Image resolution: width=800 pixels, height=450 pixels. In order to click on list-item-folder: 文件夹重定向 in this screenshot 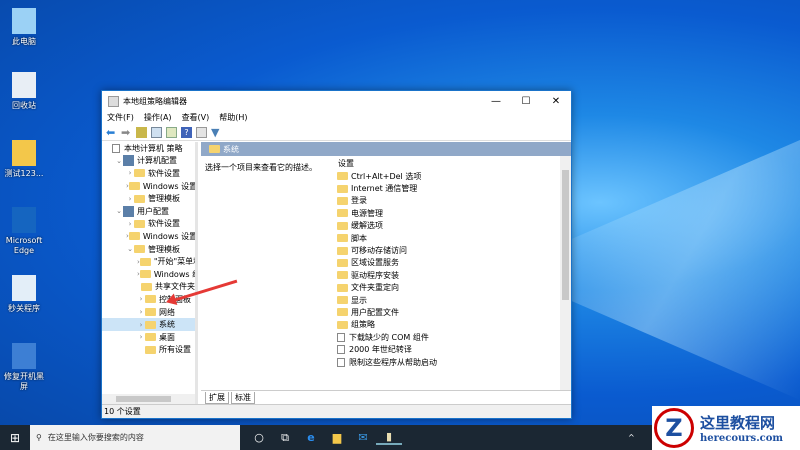, I will do `click(451, 288)`.